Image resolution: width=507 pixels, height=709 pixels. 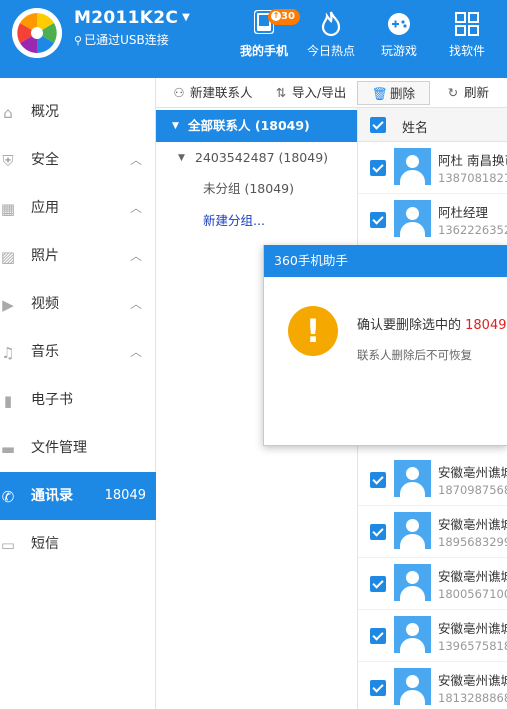 What do you see at coordinates (432, 168) in the screenshot?
I see `list-item: 阿杜 南昌换币 13870818218` at bounding box center [432, 168].